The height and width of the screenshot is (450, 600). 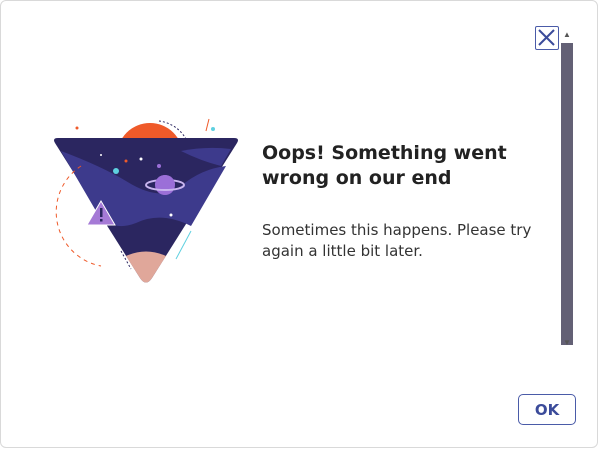 I want to click on space-error-illustration, so click(x=146, y=200).